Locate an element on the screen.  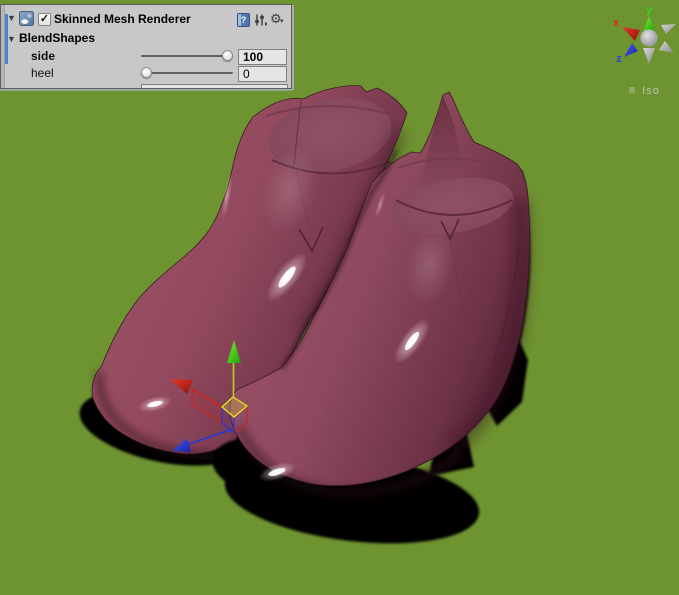
next-row-partial-field is located at coordinates (214, 86).